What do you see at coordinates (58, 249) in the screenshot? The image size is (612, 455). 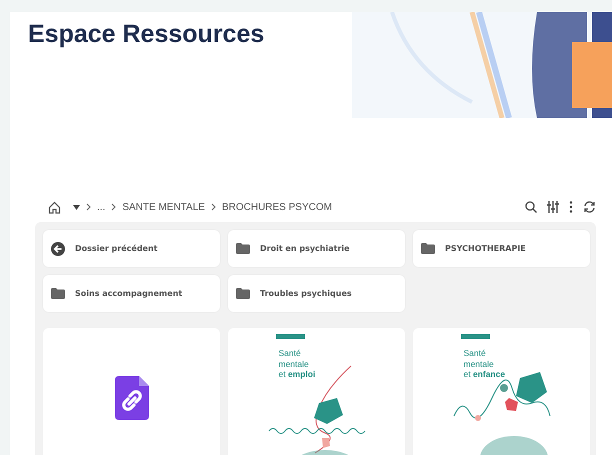 I see `back-arrow-icon` at bounding box center [58, 249].